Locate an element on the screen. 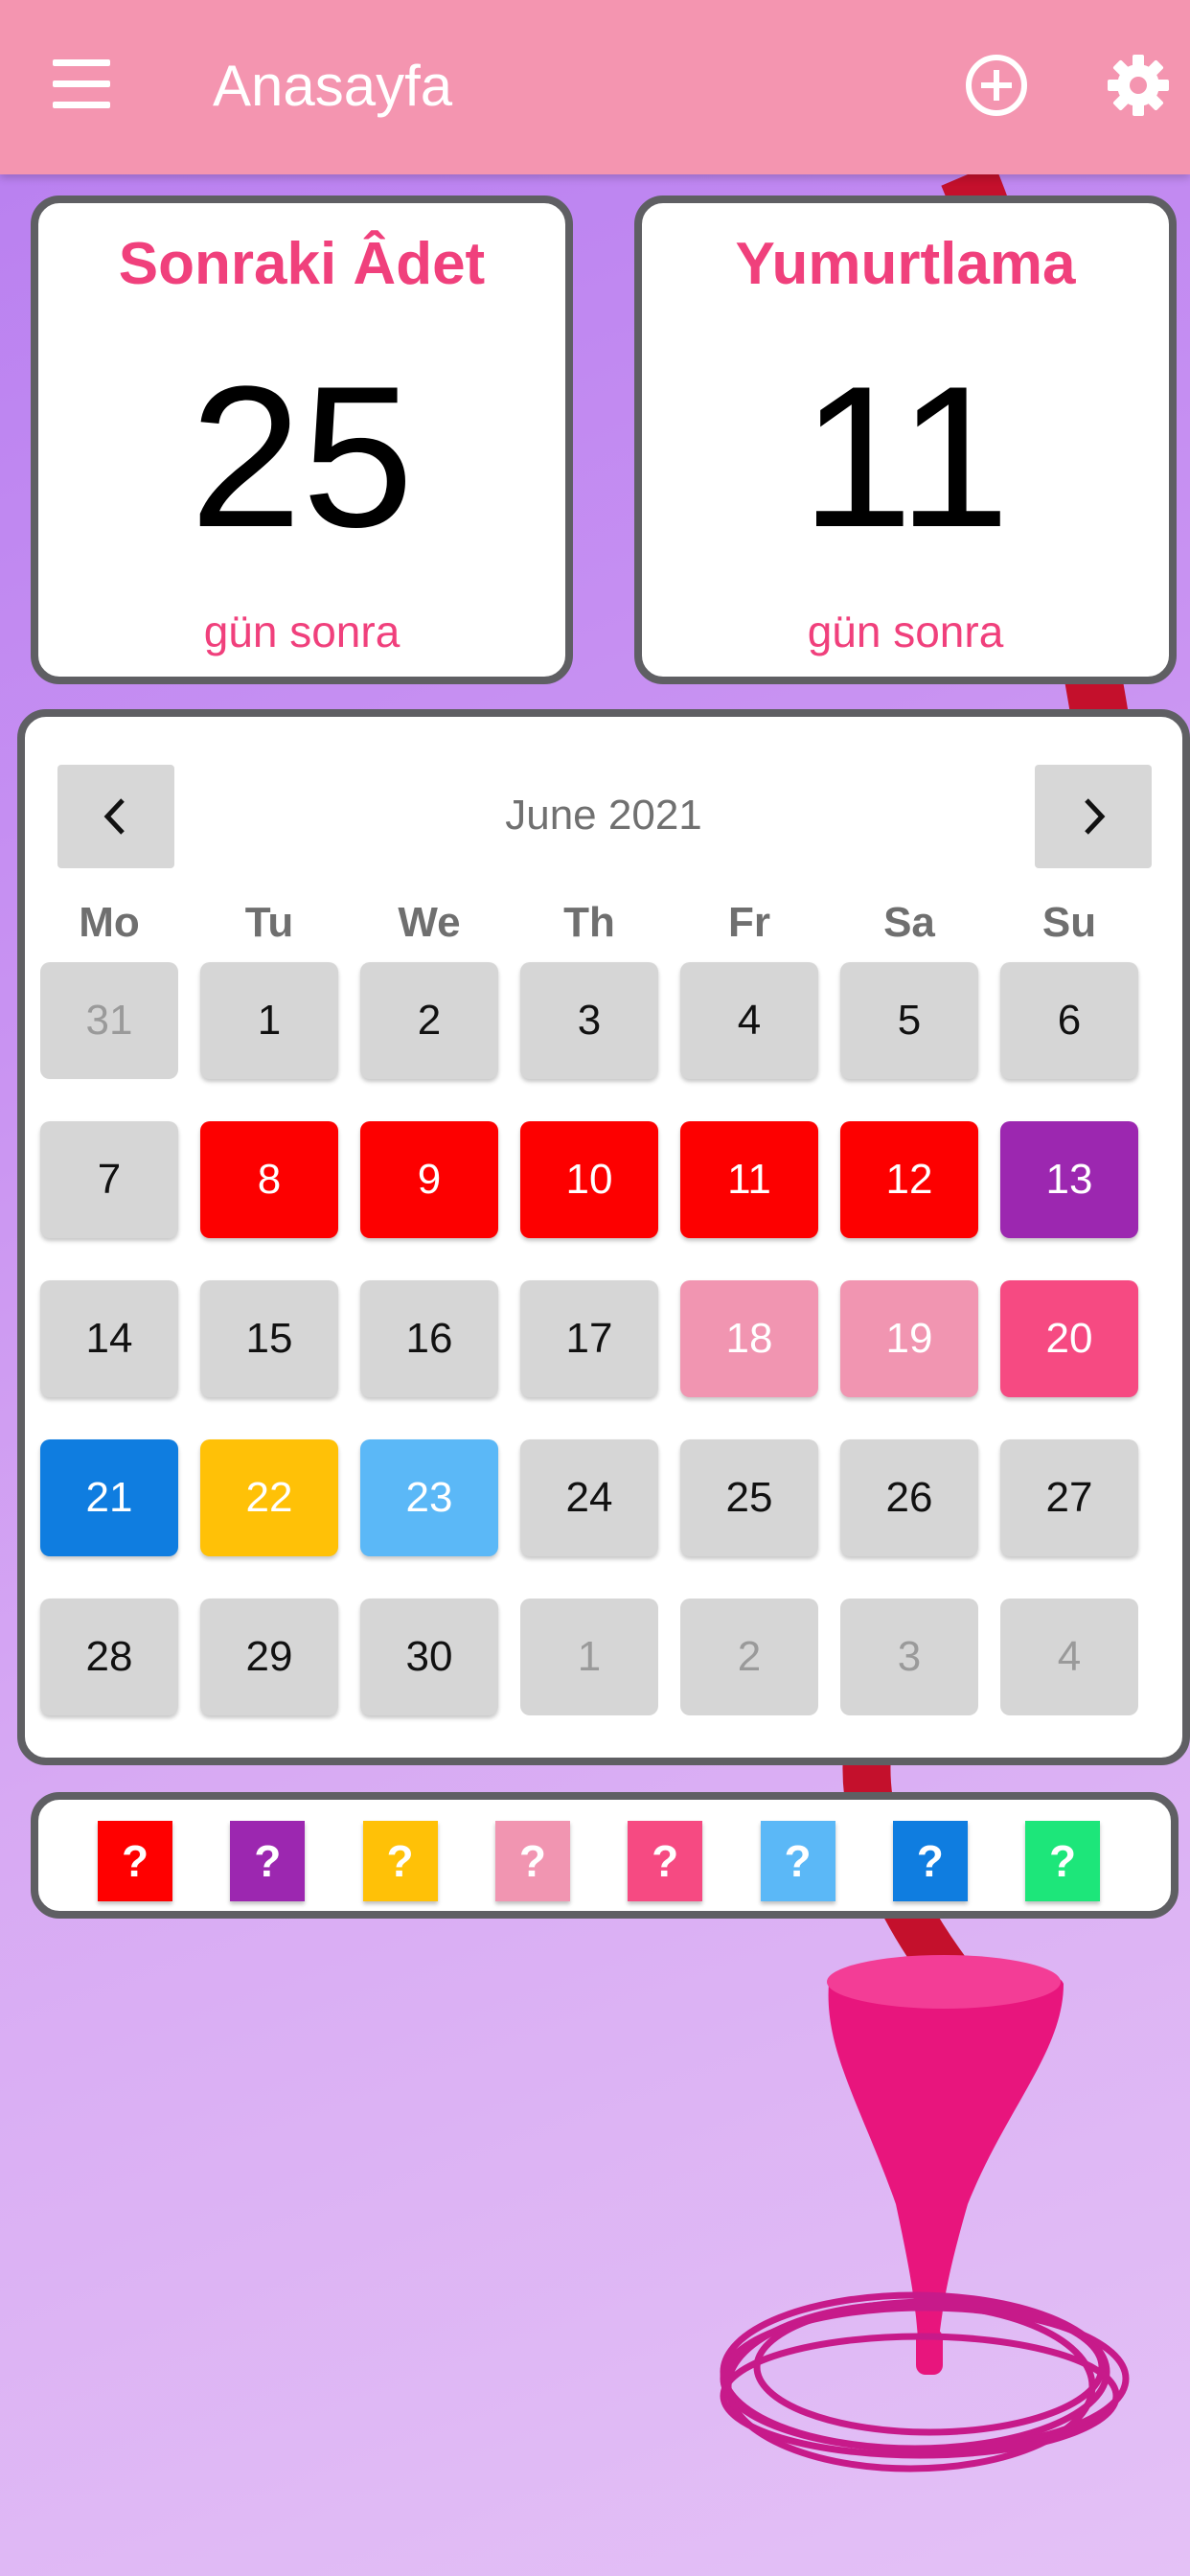  calendar-day: 6 is located at coordinates (1069, 1020).